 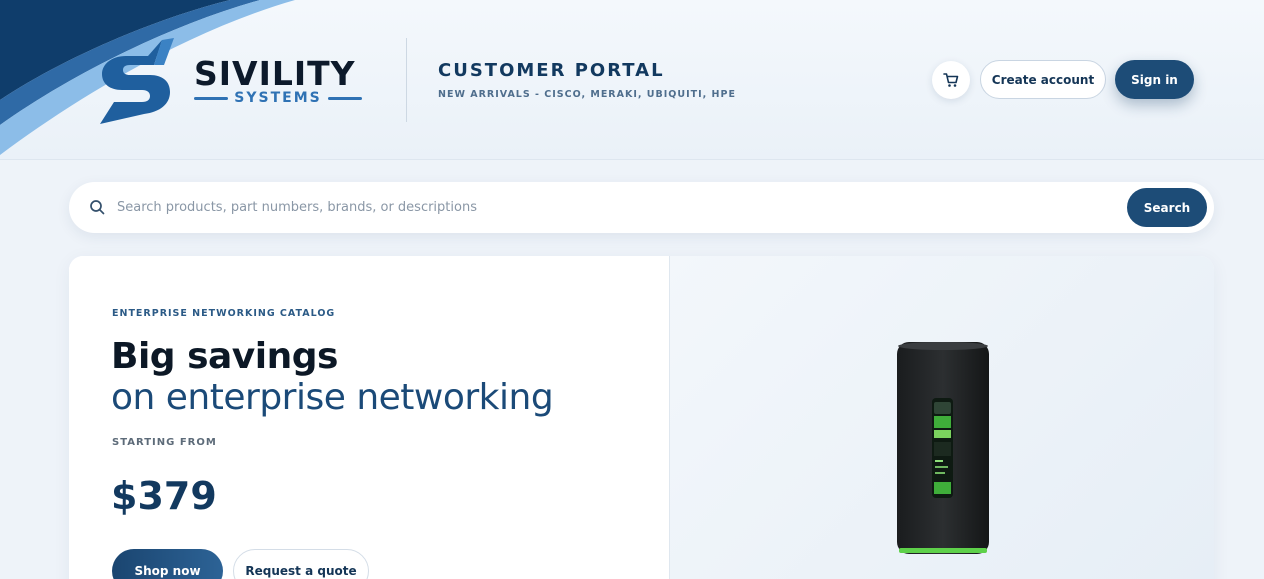 What do you see at coordinates (164, 442) in the screenshot?
I see `starting-from-label: STARTING FROM` at bounding box center [164, 442].